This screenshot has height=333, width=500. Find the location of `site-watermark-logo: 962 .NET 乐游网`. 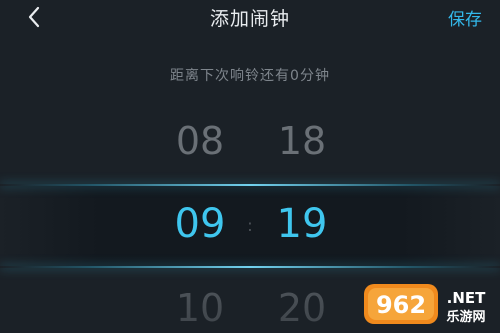

site-watermark-logo: 962 .NET 乐游网 is located at coordinates (428, 304).